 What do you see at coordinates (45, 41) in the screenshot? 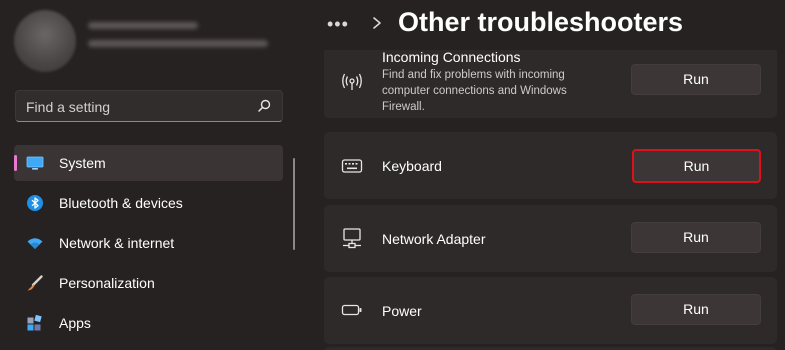
I see `avatar` at bounding box center [45, 41].